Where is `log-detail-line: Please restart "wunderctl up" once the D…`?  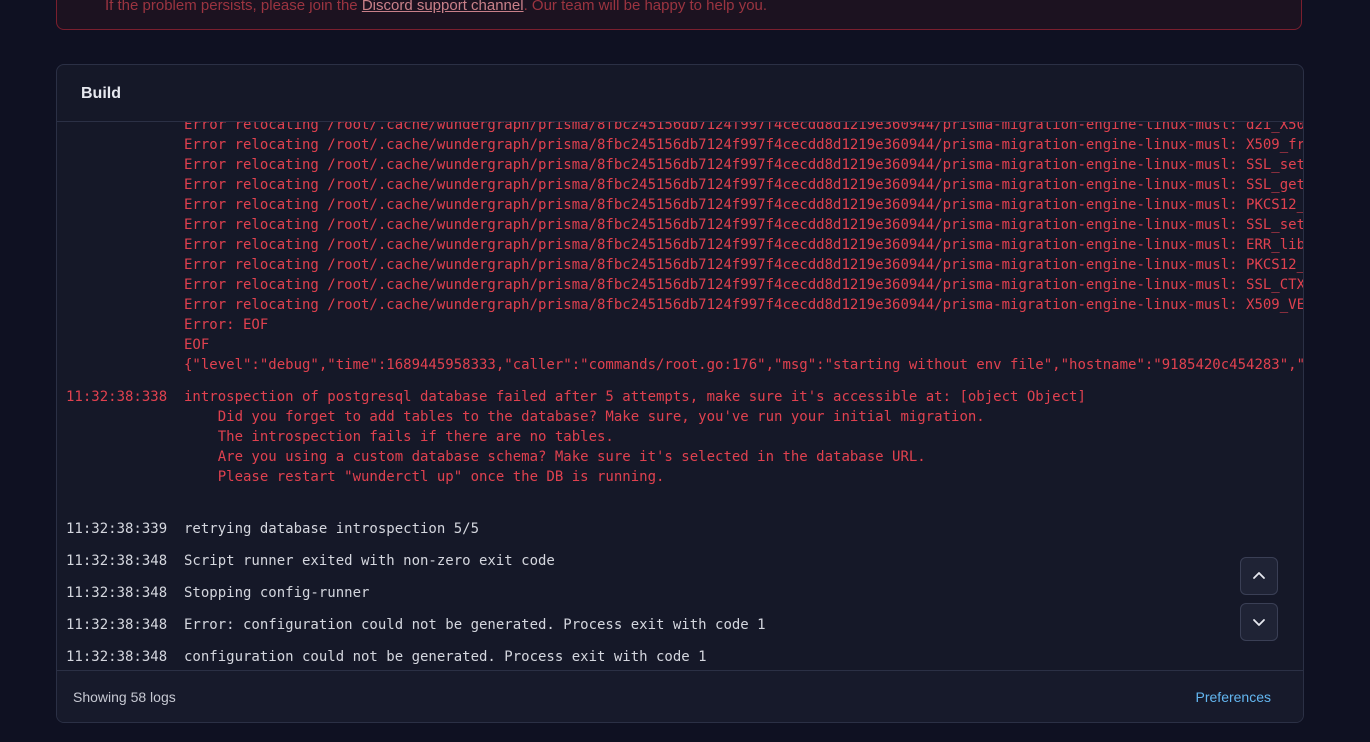 log-detail-line: Please restart "wunderctl up" once the D… is located at coordinates (424, 477).